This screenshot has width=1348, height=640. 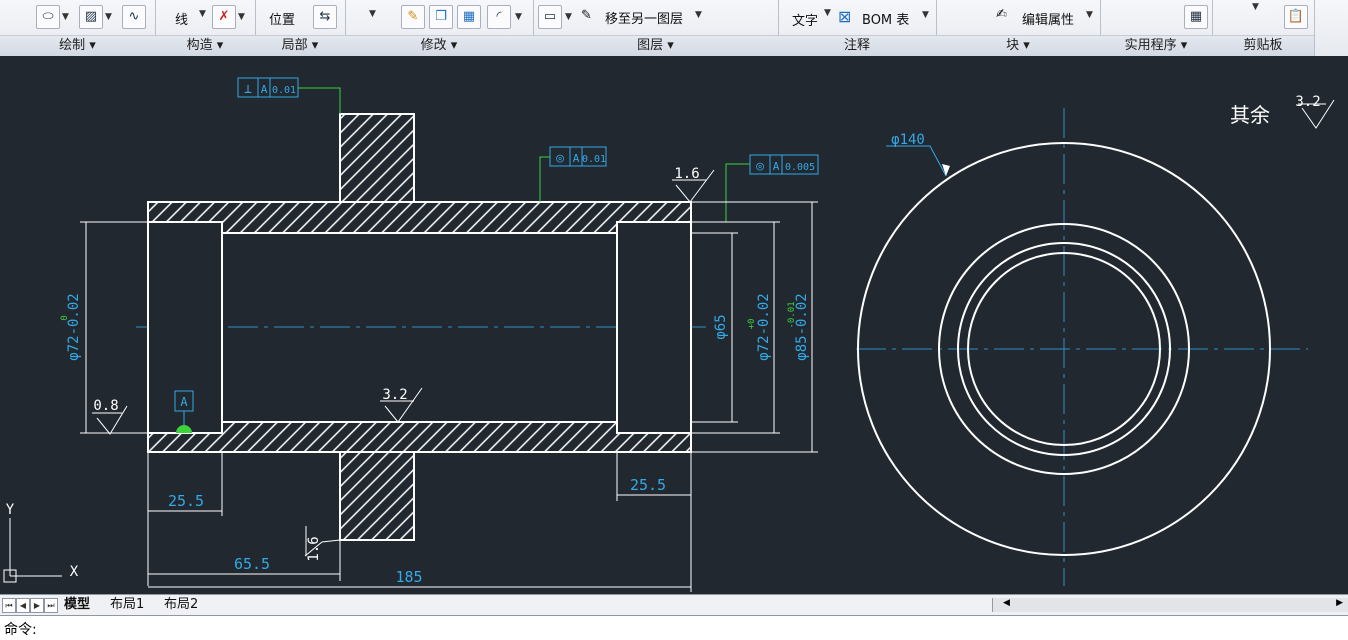 I want to click on tab-layout2: 布局2, so click(x=181, y=605).